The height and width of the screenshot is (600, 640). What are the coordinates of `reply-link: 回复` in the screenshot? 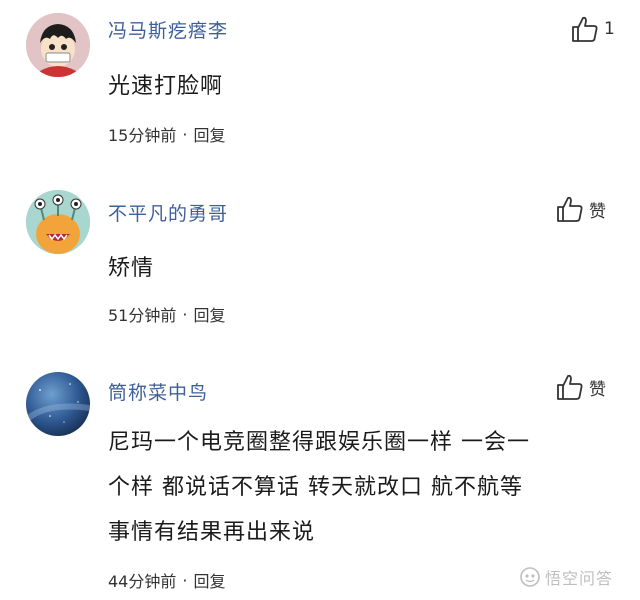 It's located at (209, 580).